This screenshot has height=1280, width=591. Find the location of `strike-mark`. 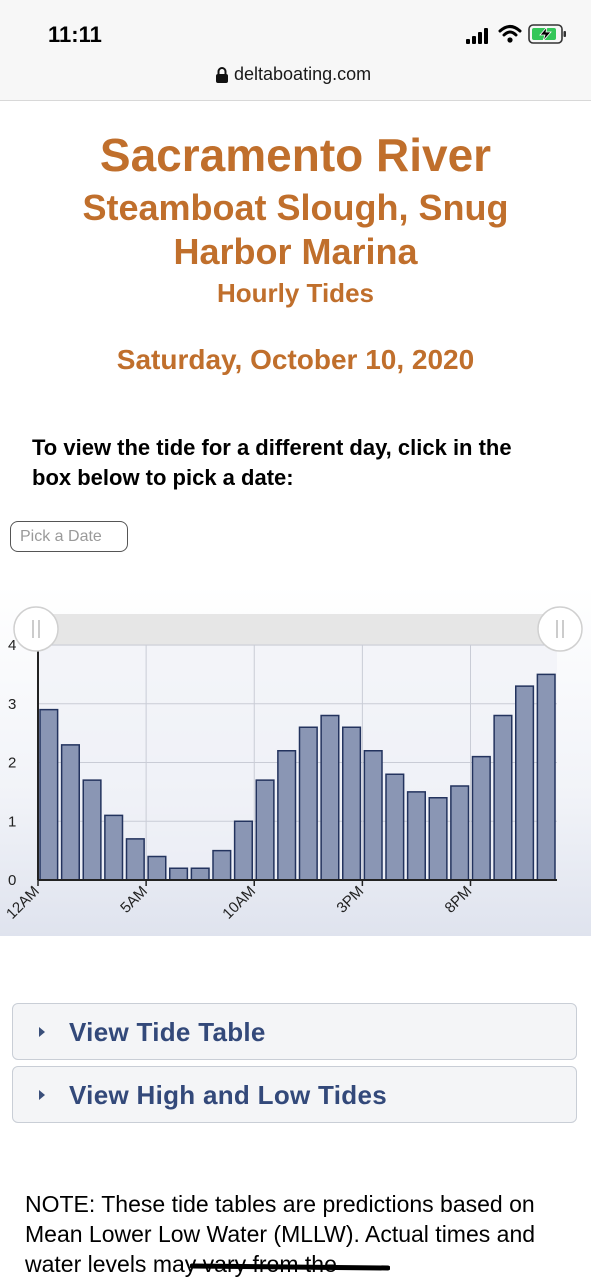

strike-mark is located at coordinates (290, 1267).